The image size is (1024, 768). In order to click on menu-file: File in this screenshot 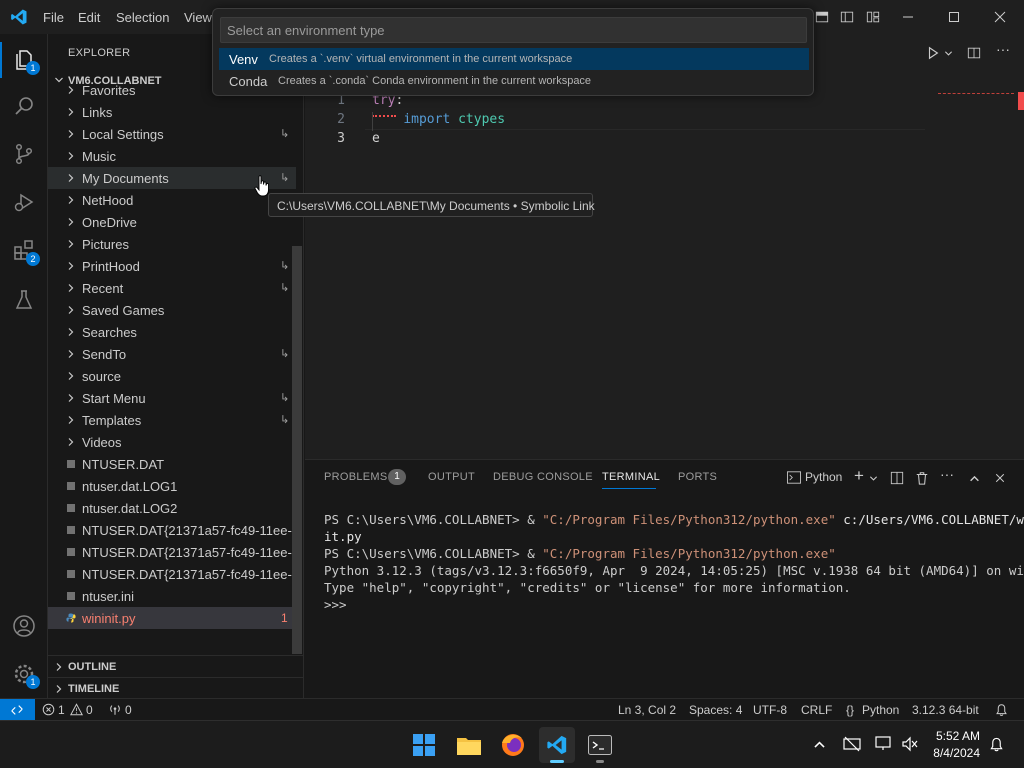, I will do `click(53, 17)`.